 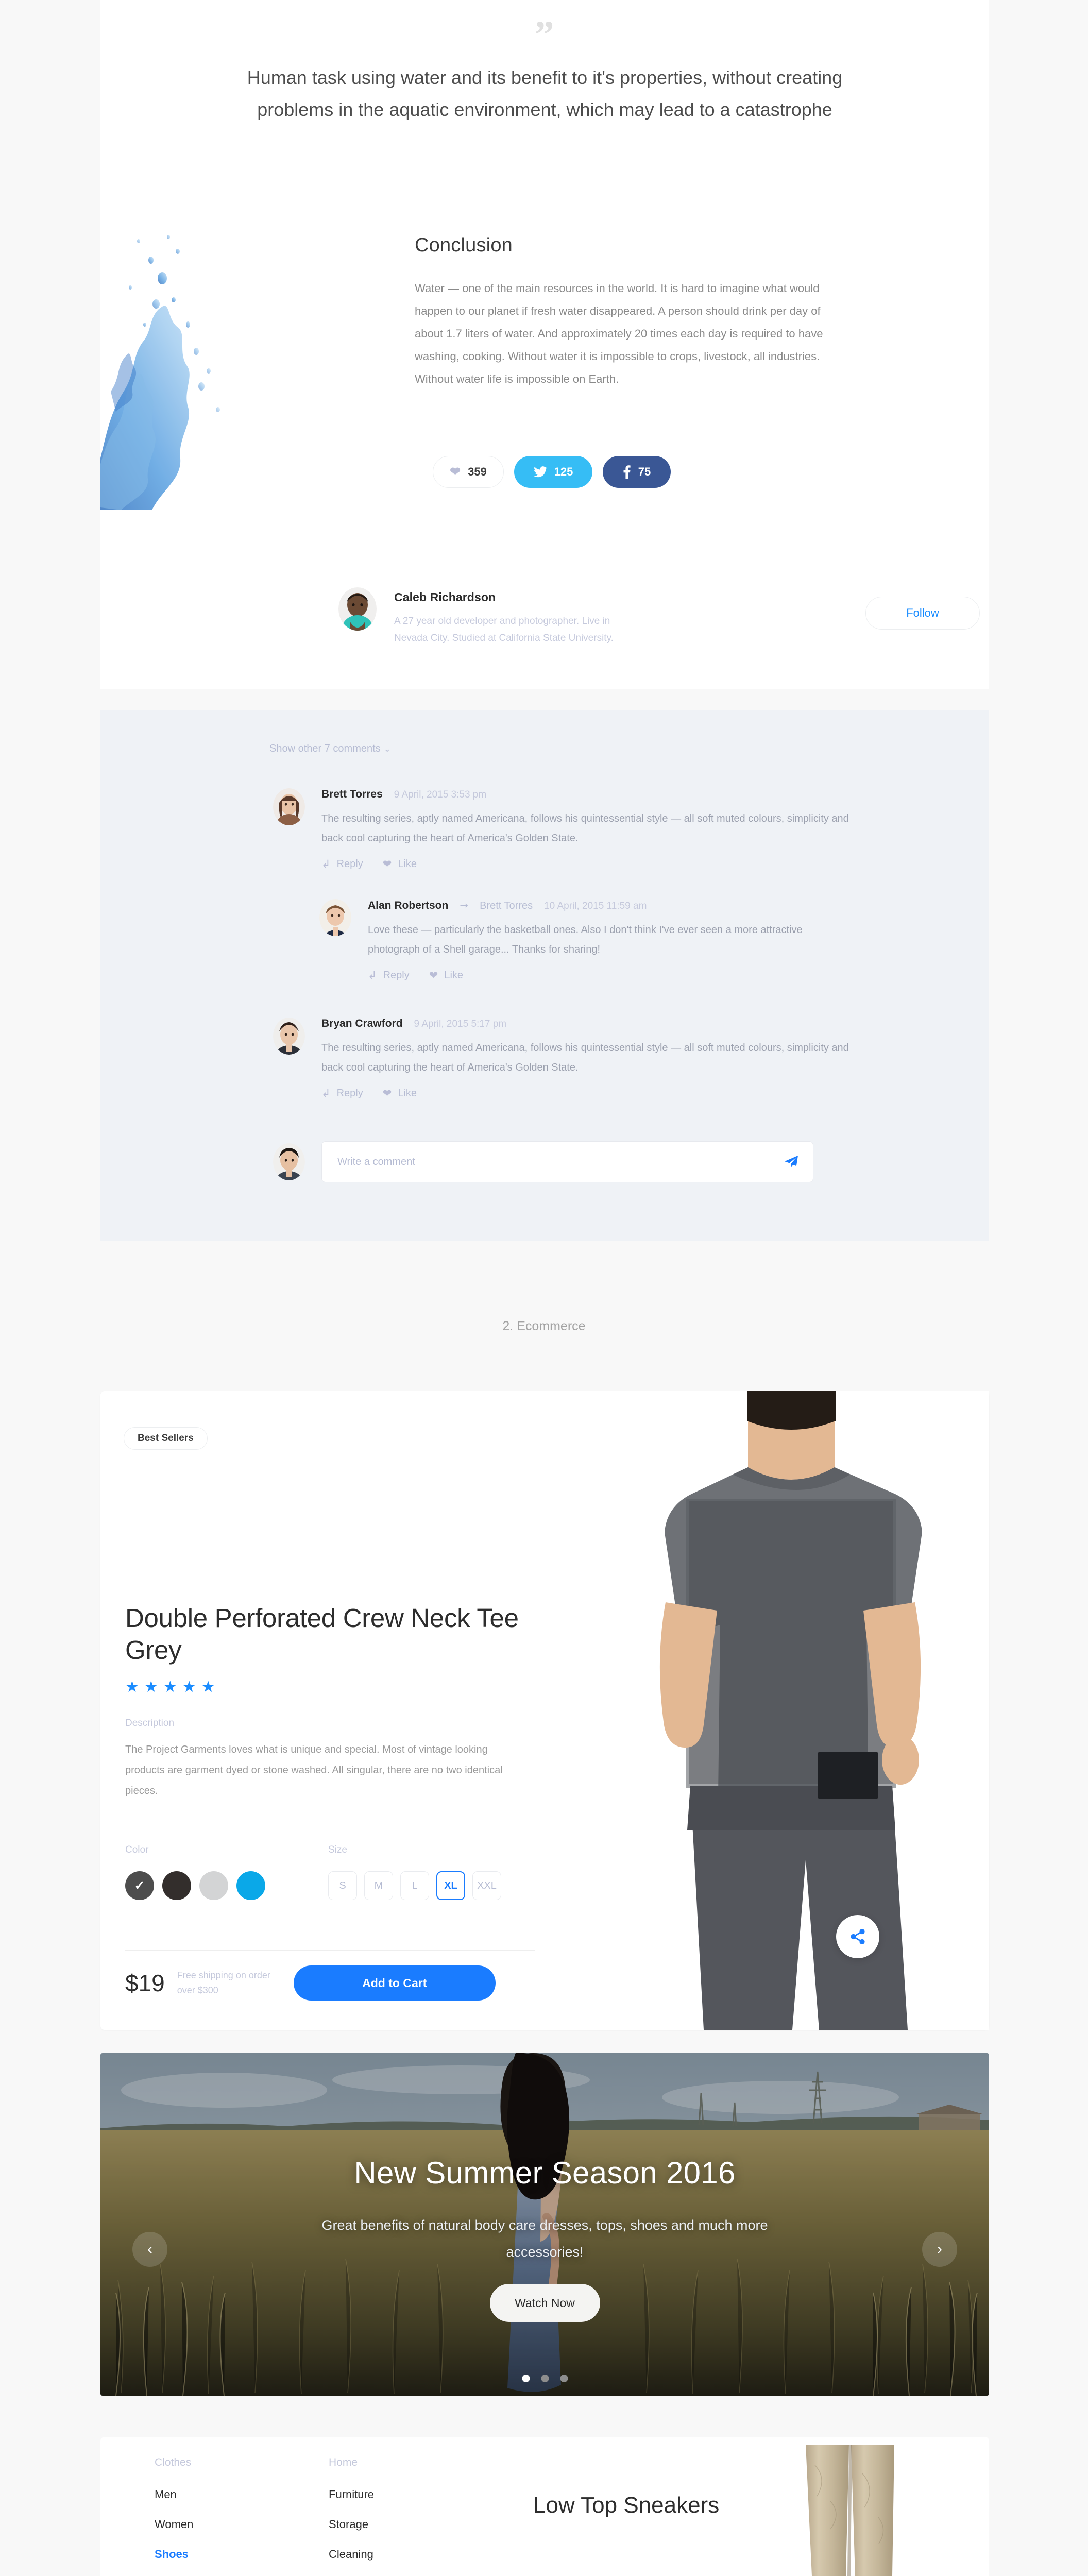 I want to click on size-option-xl: XL, so click(x=450, y=1885).